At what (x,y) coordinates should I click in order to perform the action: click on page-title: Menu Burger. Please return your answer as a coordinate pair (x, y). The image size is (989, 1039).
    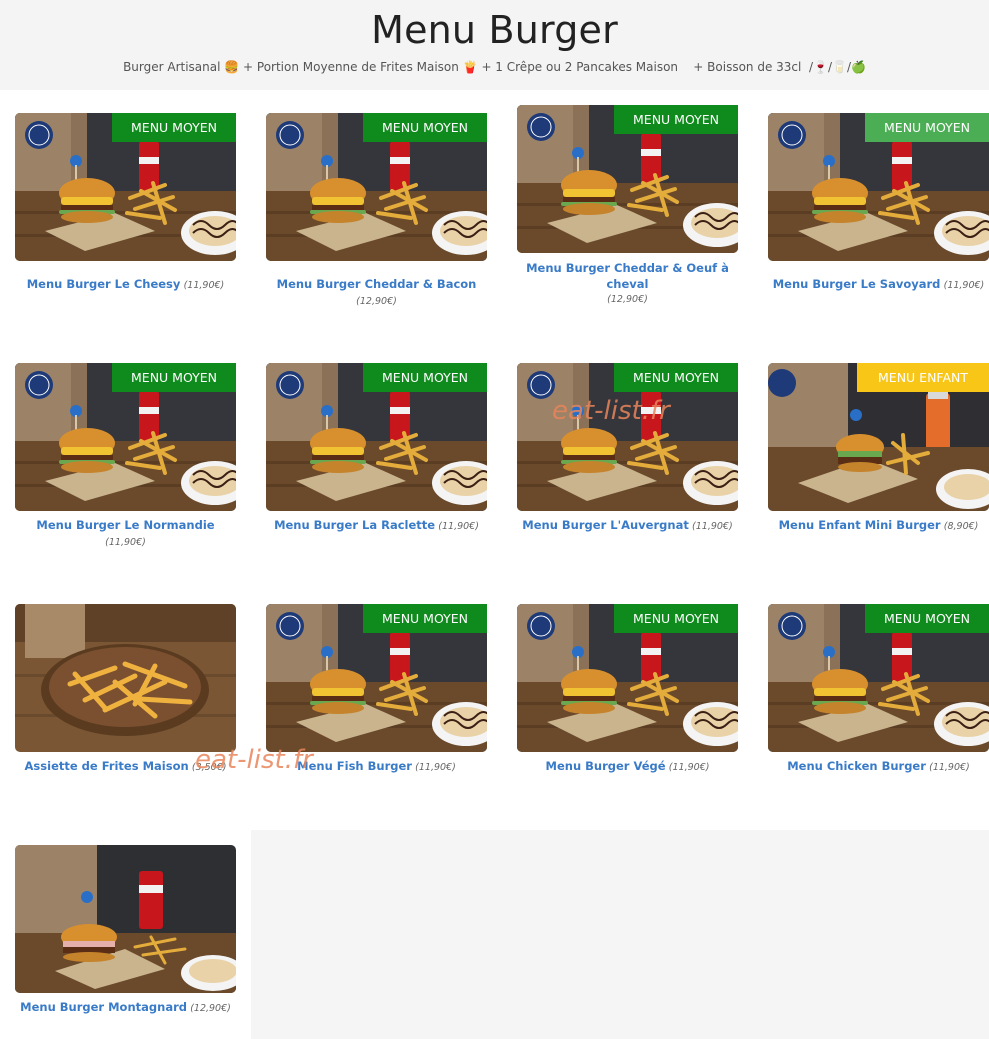
    Looking at the image, I should click on (494, 30).